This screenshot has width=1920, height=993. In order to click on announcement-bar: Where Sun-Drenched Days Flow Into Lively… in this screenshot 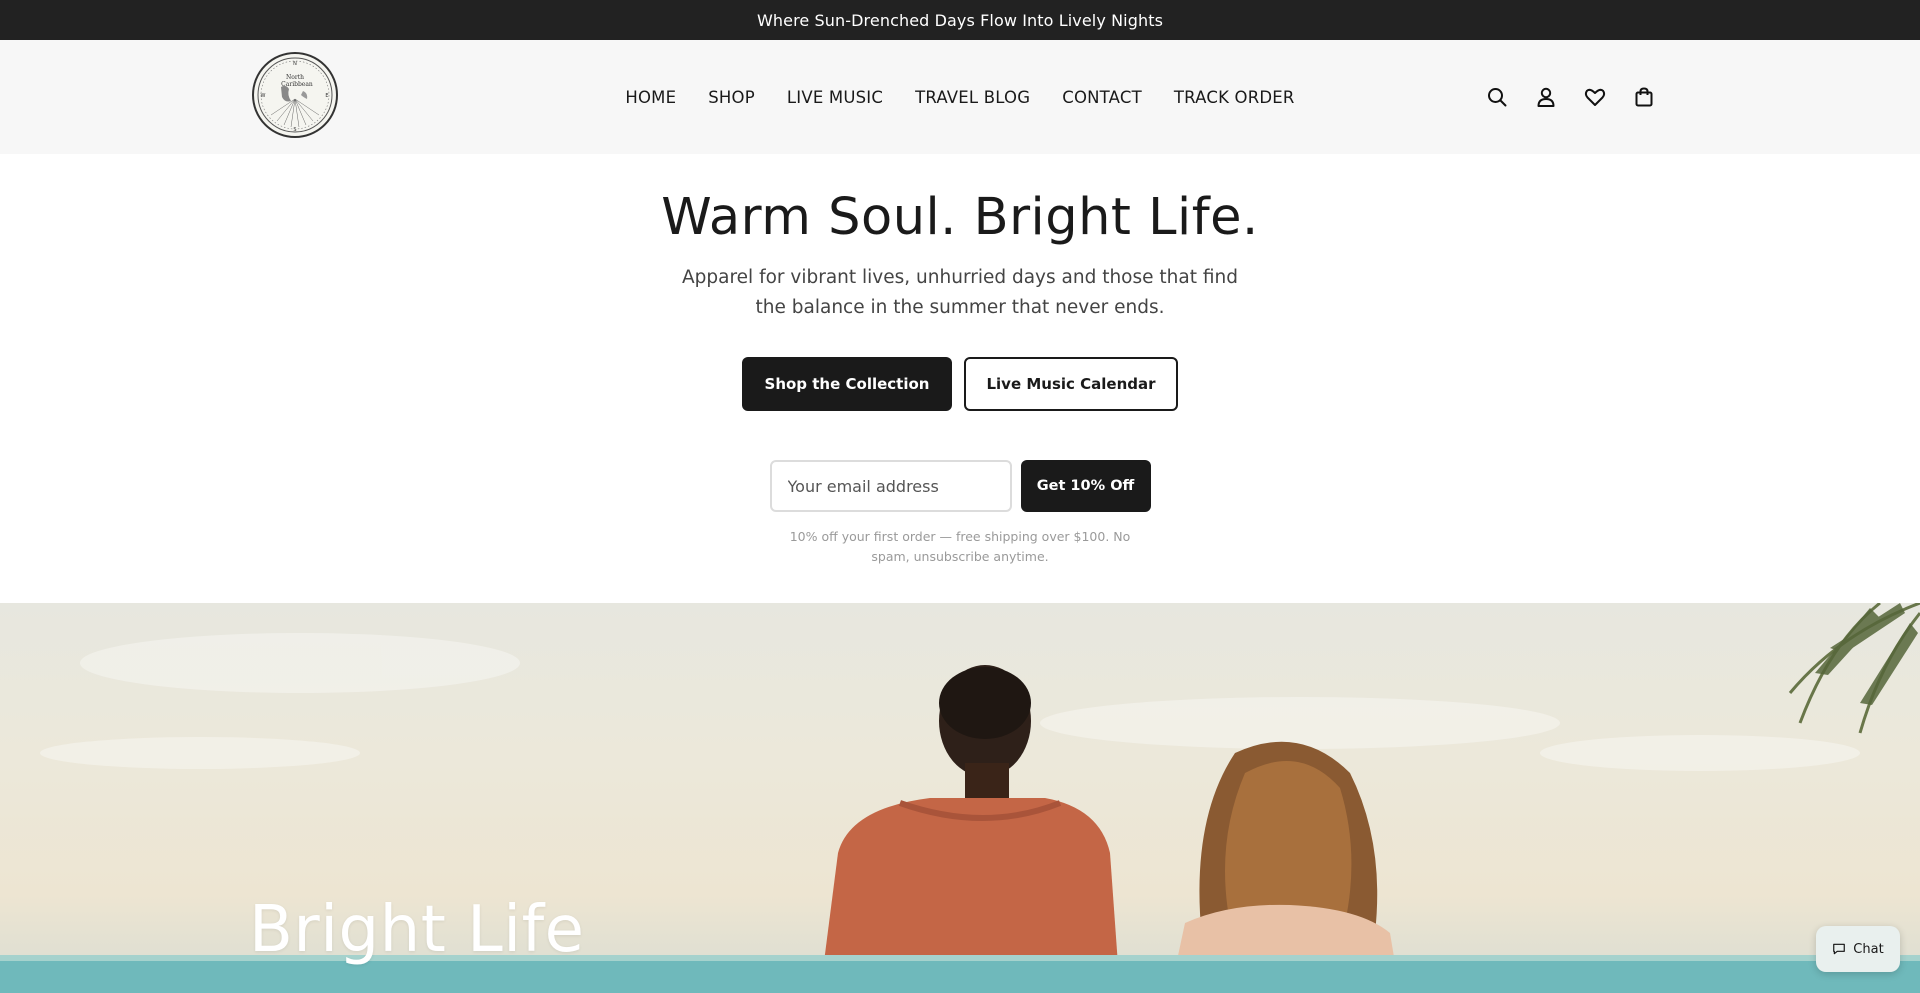, I will do `click(960, 20)`.